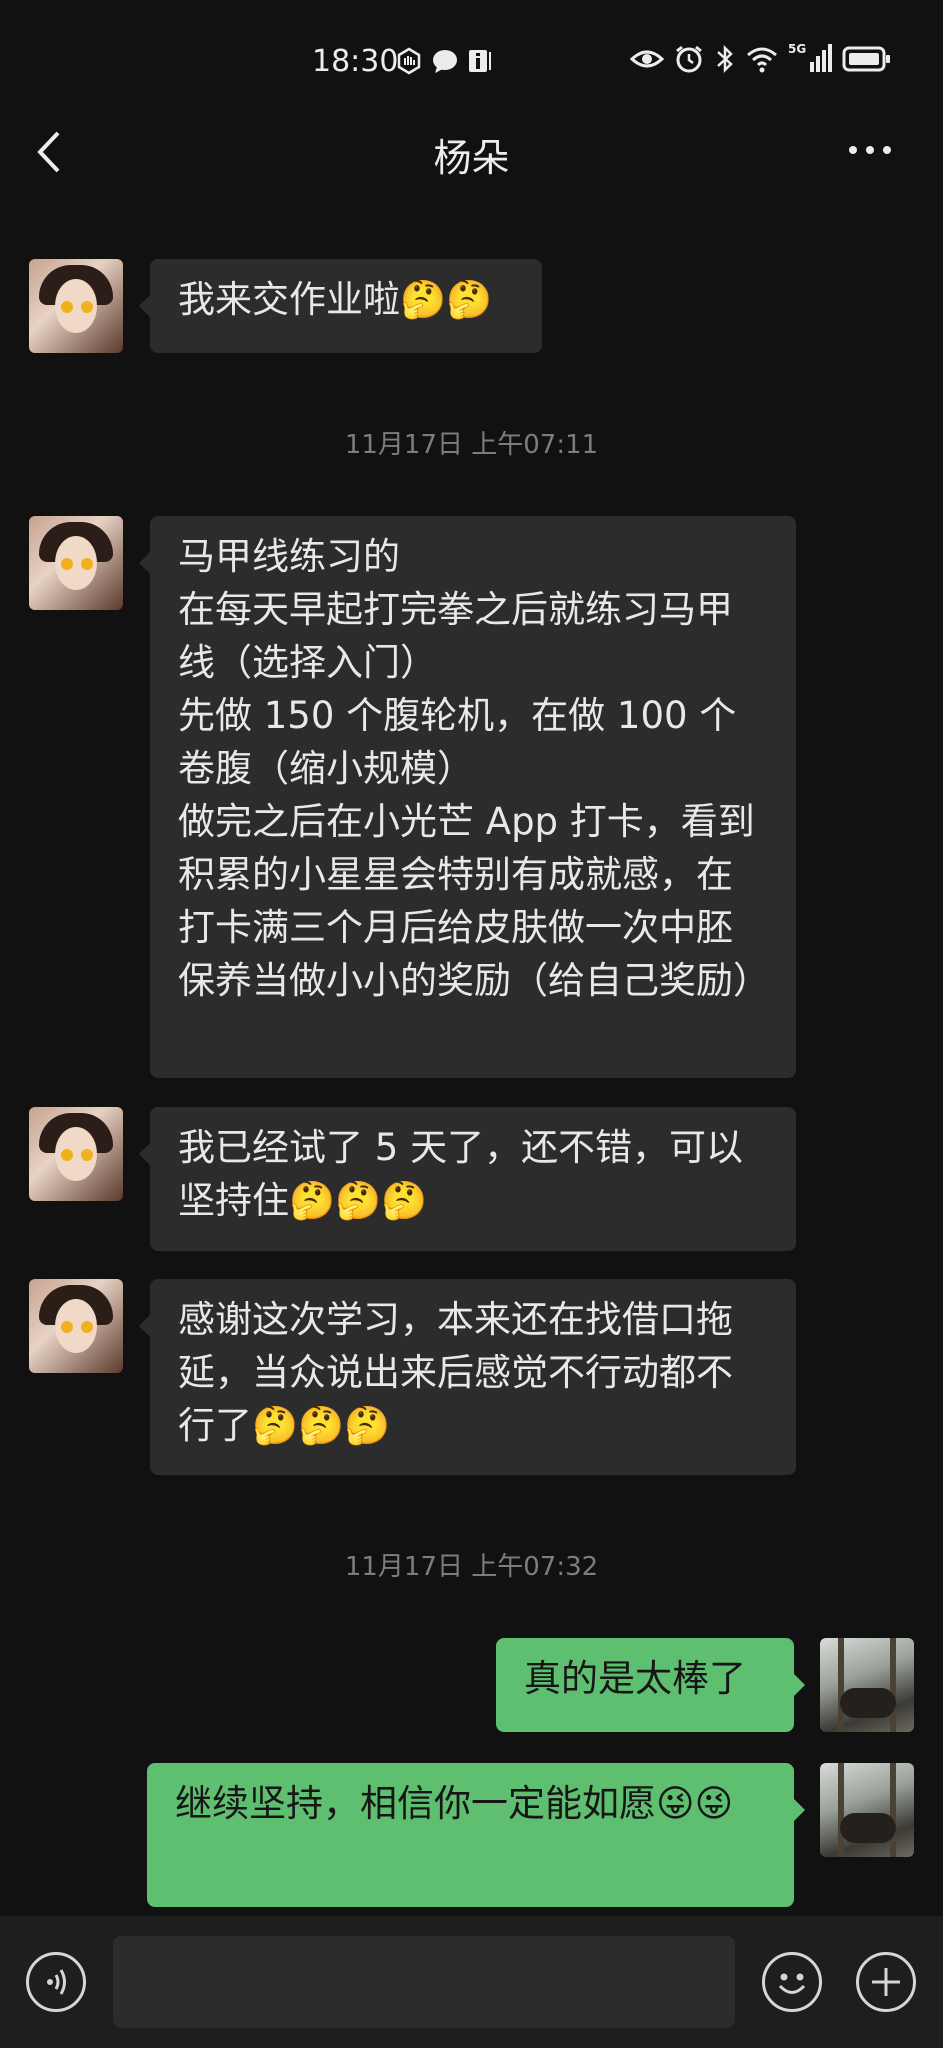 The image size is (943, 2048). What do you see at coordinates (689, 59) in the screenshot?
I see `alarm-icon` at bounding box center [689, 59].